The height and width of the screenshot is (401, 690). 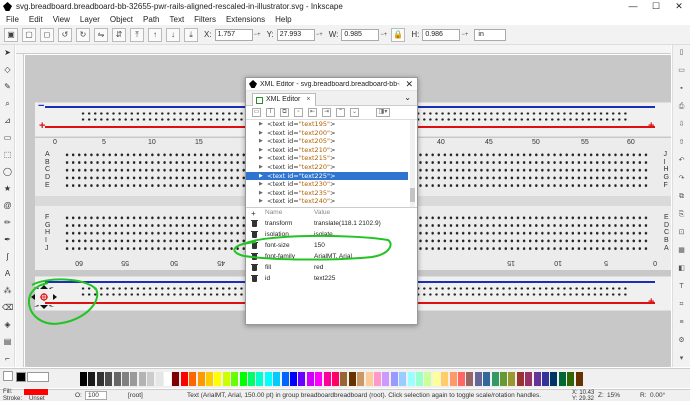 What do you see at coordinates (177, 19) in the screenshot?
I see `menu-text: Text` at bounding box center [177, 19].